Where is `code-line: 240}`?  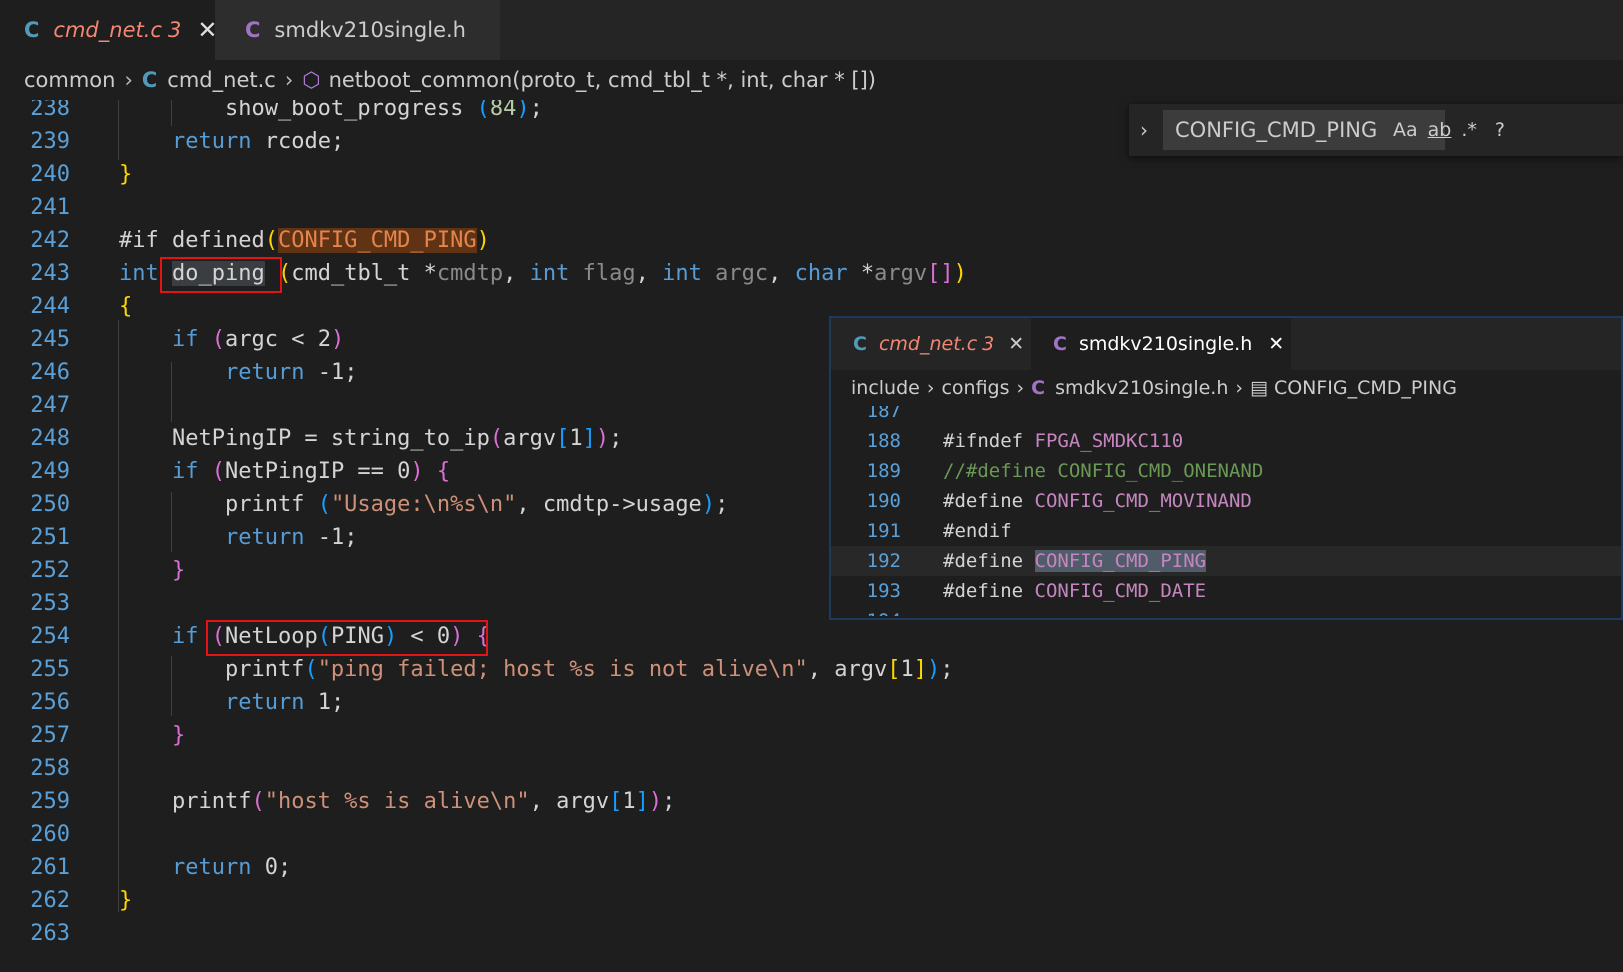
code-line: 240} is located at coordinates (81, 174).